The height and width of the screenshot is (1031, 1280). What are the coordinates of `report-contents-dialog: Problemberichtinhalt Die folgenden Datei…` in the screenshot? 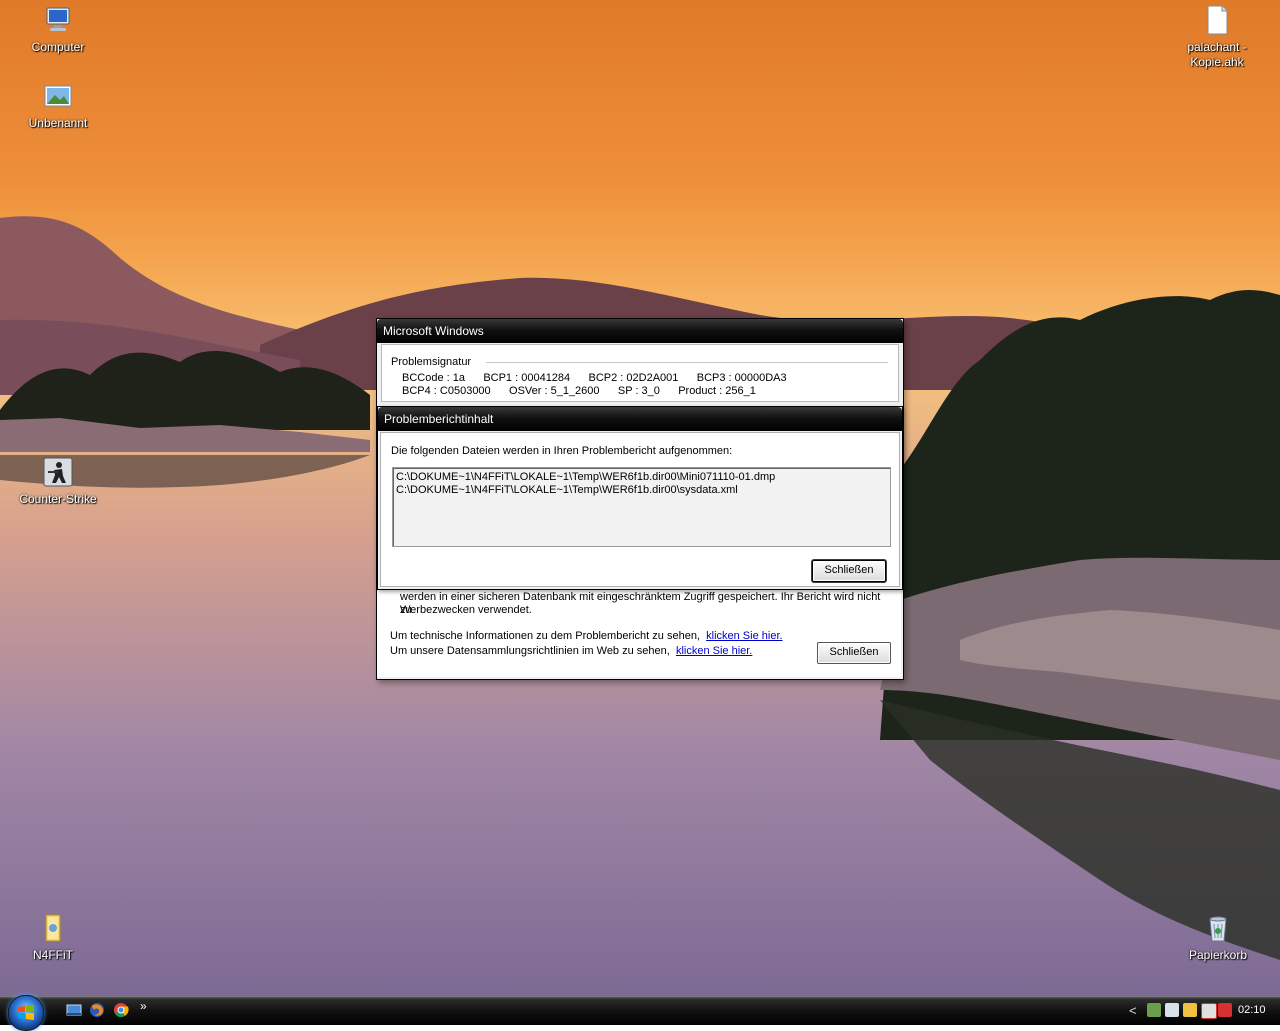 It's located at (640, 498).